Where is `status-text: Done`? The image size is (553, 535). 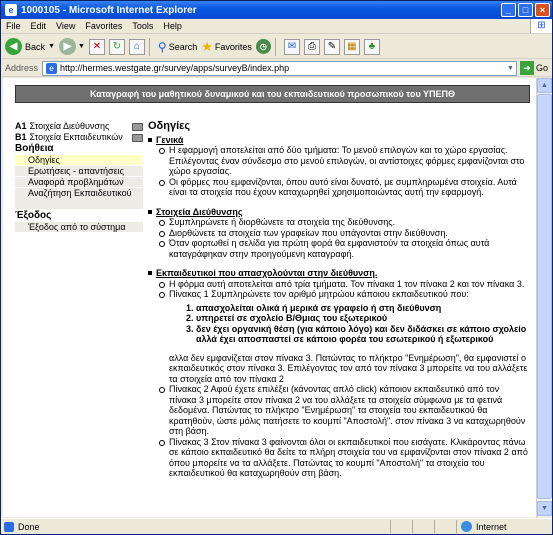 status-text: Done is located at coordinates (29, 526).